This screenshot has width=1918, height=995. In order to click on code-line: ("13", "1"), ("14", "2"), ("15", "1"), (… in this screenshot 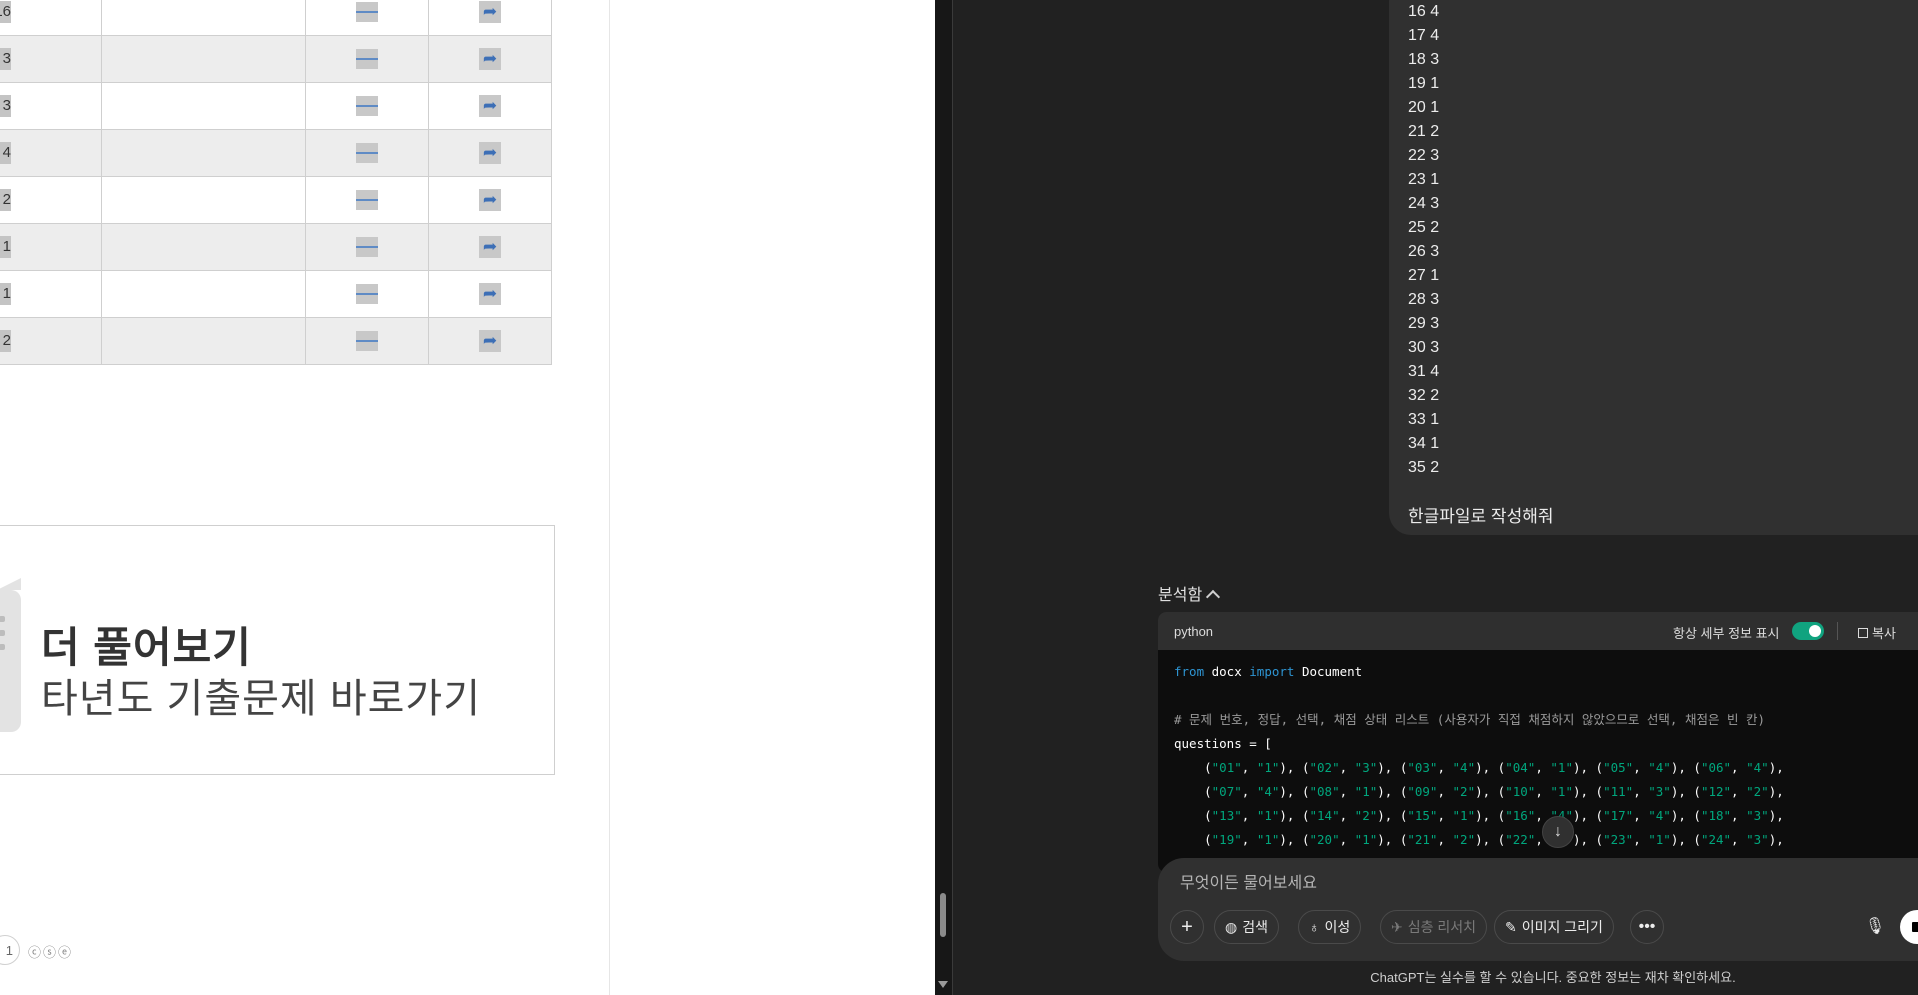, I will do `click(1479, 815)`.